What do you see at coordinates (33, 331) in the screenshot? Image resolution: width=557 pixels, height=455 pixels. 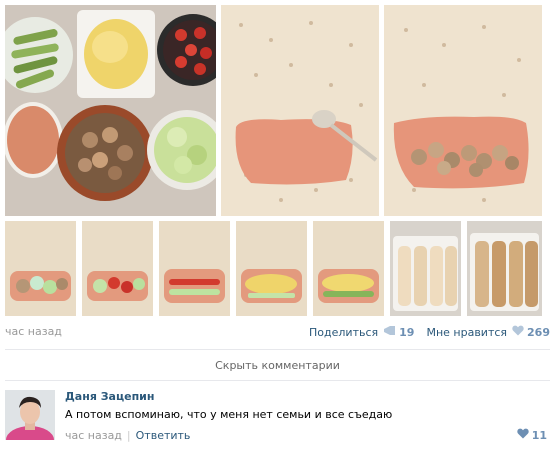 I see `post-timestamp: час назад` at bounding box center [33, 331].